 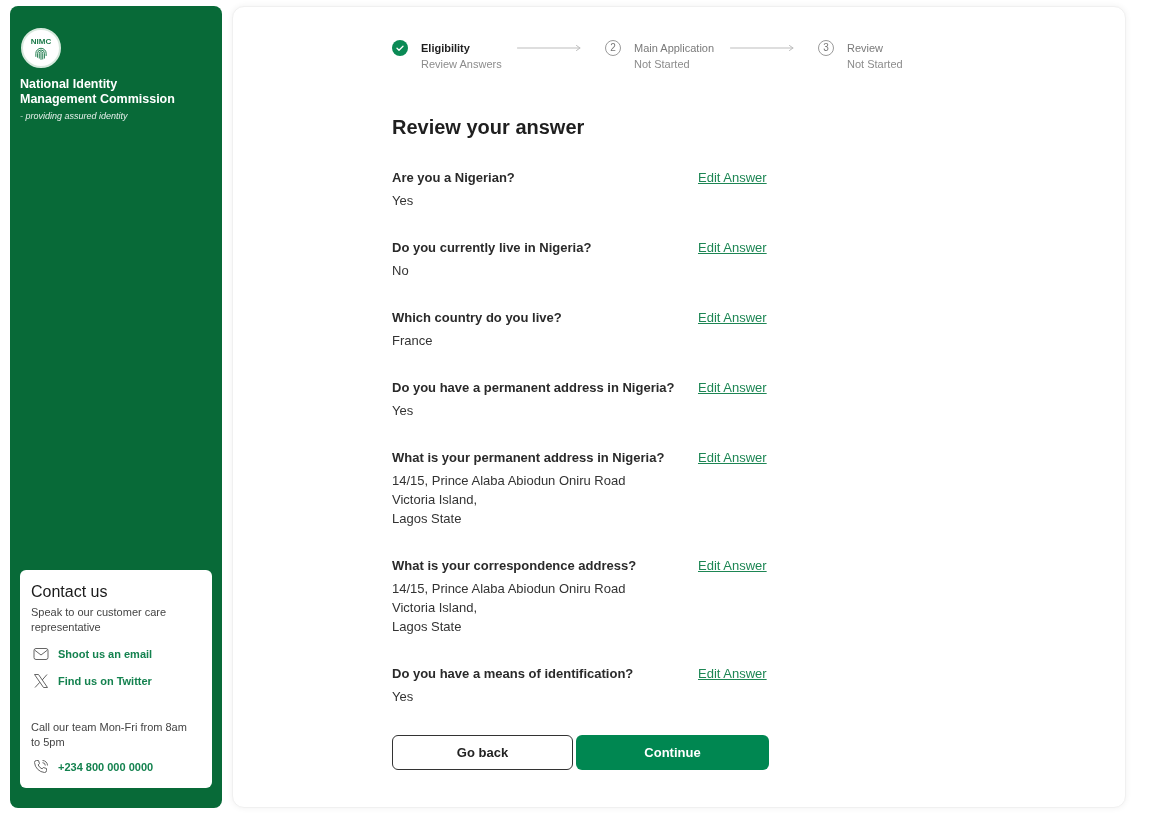 What do you see at coordinates (454, 178) in the screenshot?
I see `question-label: Are you a Nigerian?` at bounding box center [454, 178].